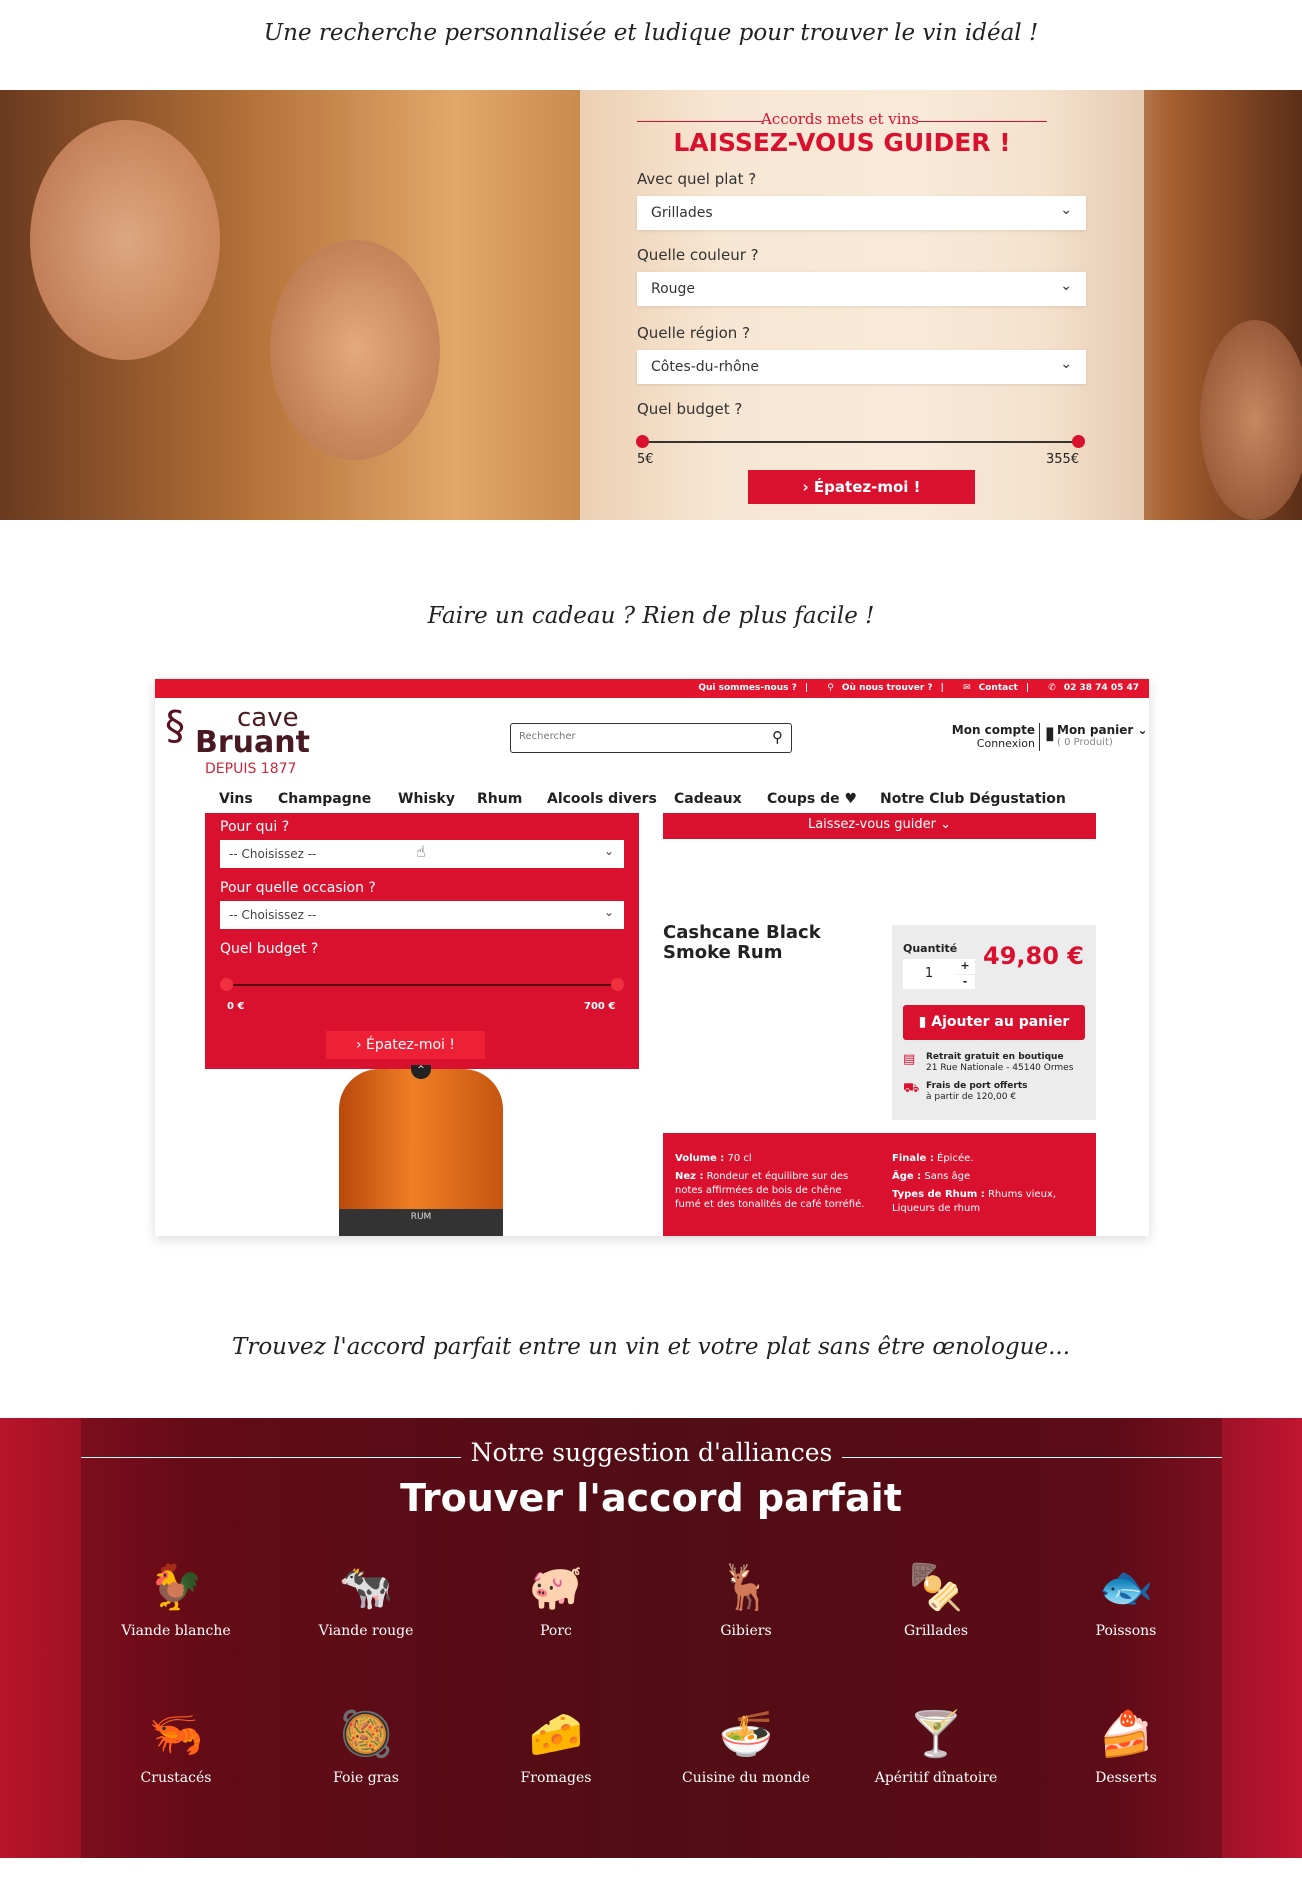 The width and height of the screenshot is (1302, 1878). I want to click on pairing-item-viande-rouge: 🐄 Viande rouge, so click(366, 1596).